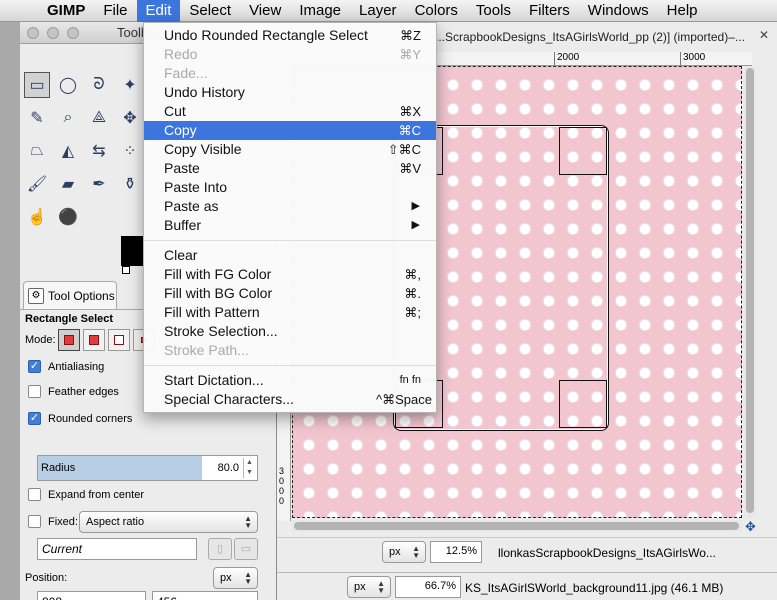 This screenshot has height=600, width=777. Describe the element at coordinates (290, 312) in the screenshot. I see `menu-item-fill-pattern: Fill with Pattern ⌘;` at that location.